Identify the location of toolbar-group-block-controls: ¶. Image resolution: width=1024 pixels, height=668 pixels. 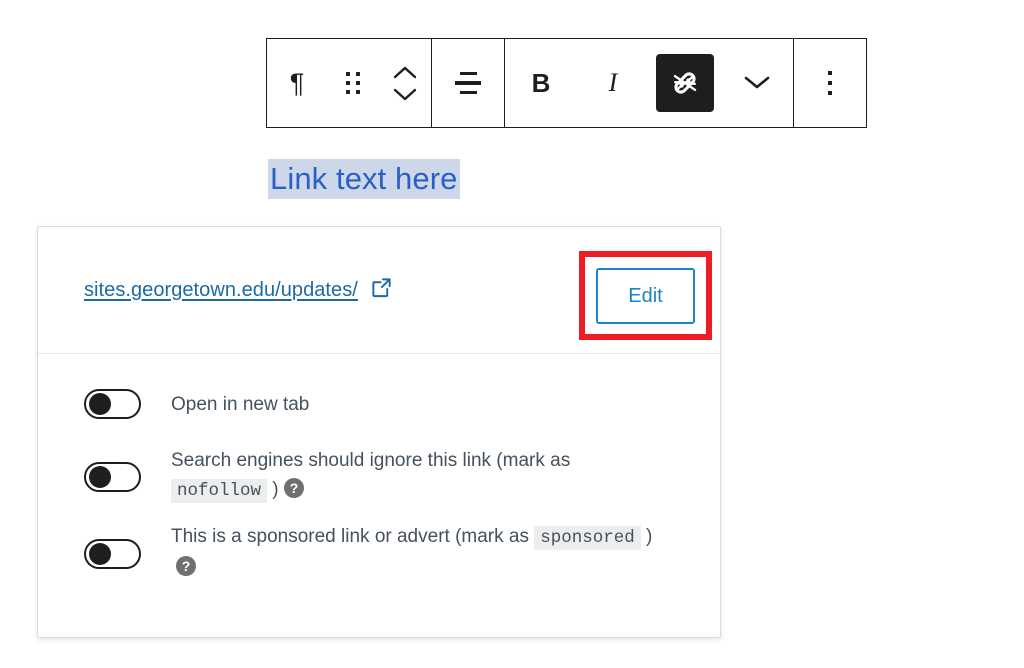
(349, 83).